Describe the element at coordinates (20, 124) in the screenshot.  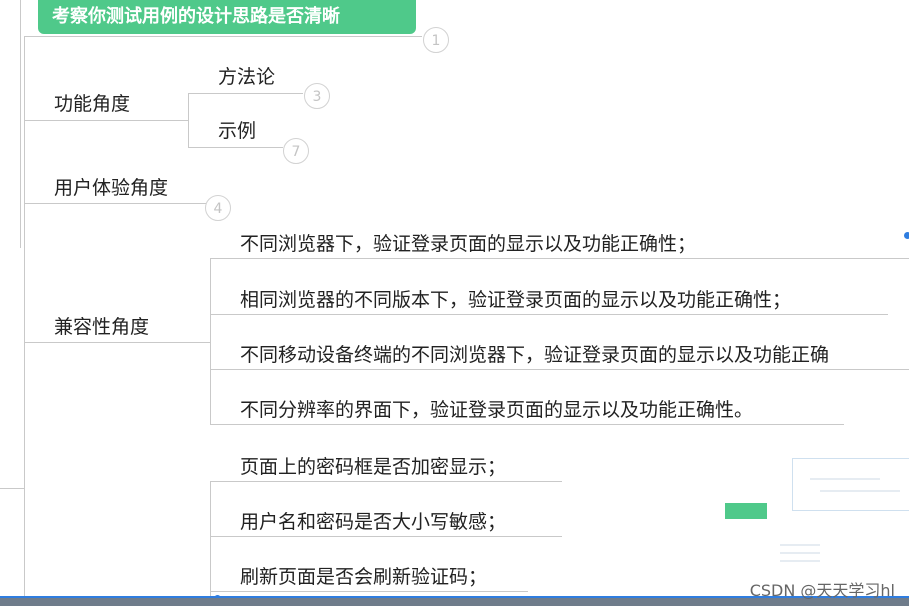
I see `left-connector` at that location.